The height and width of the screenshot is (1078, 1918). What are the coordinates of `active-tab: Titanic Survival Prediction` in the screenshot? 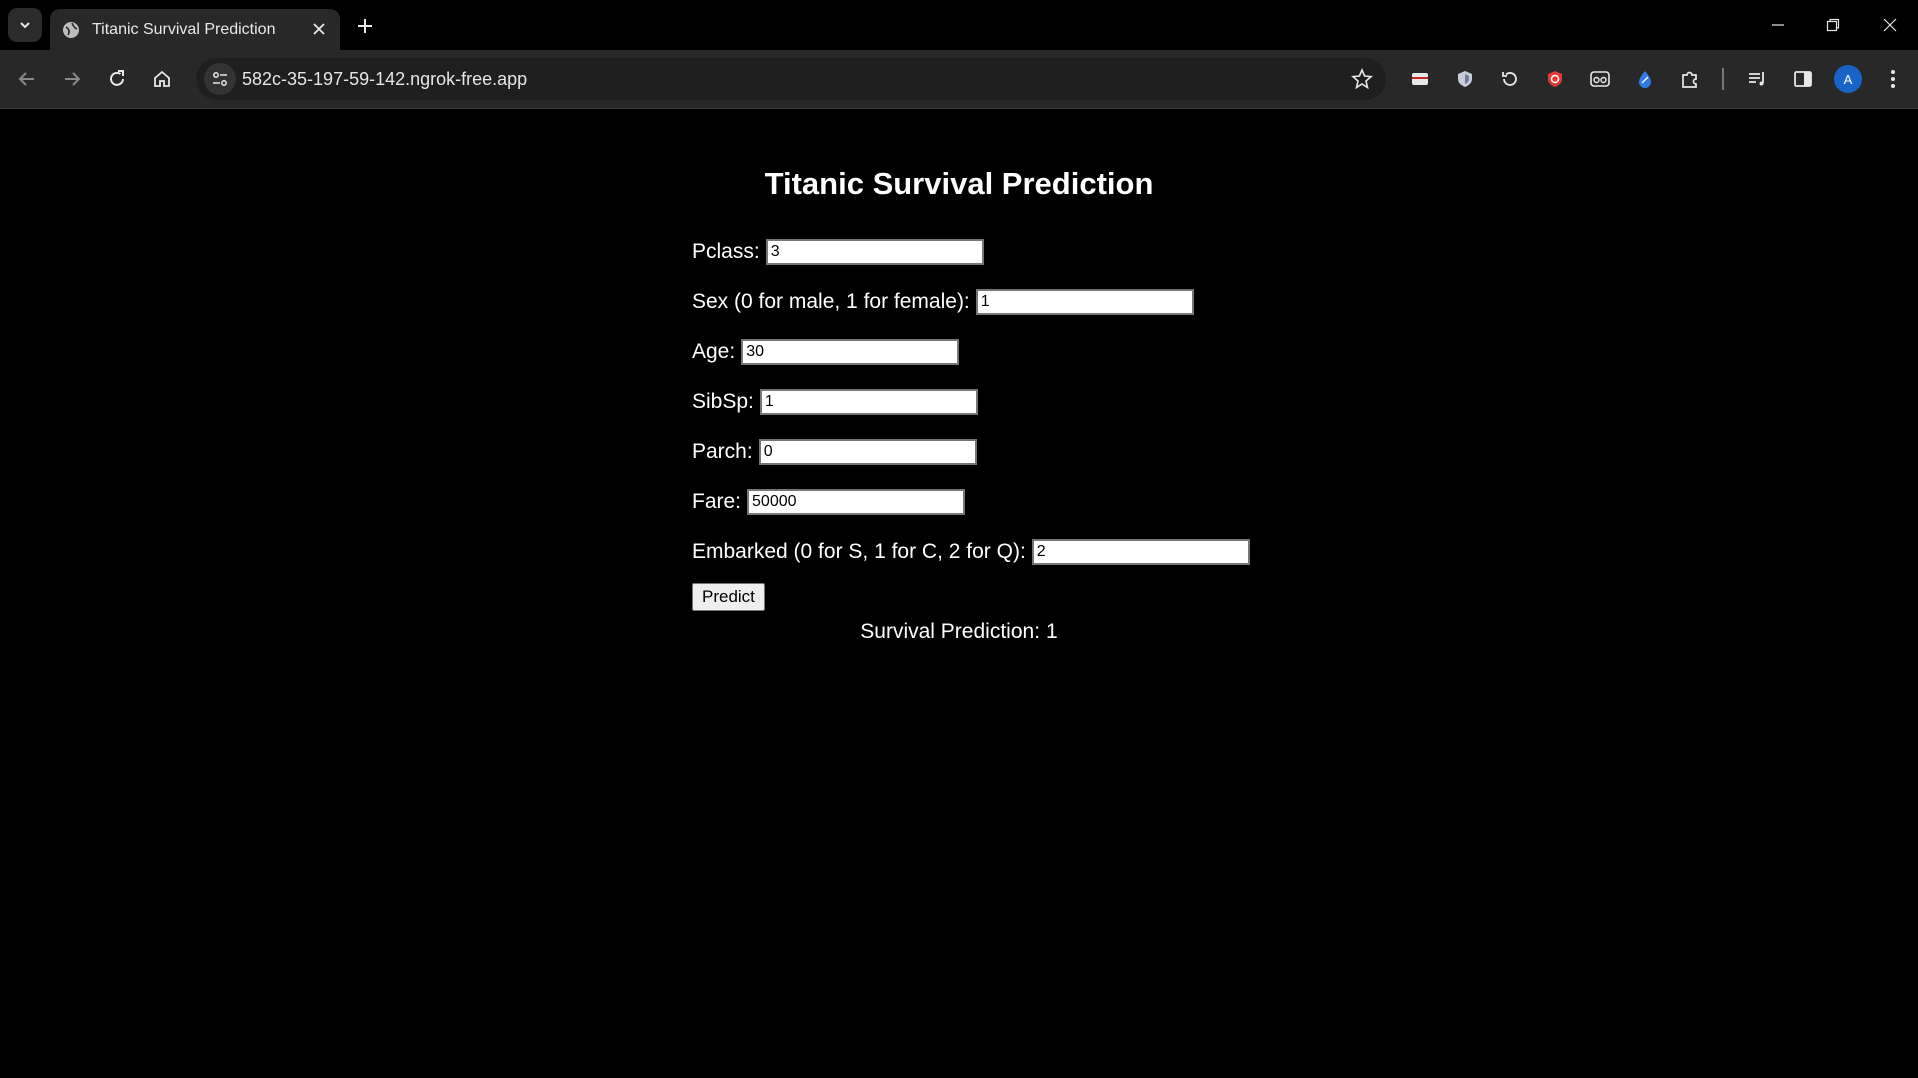 It's located at (195, 29).